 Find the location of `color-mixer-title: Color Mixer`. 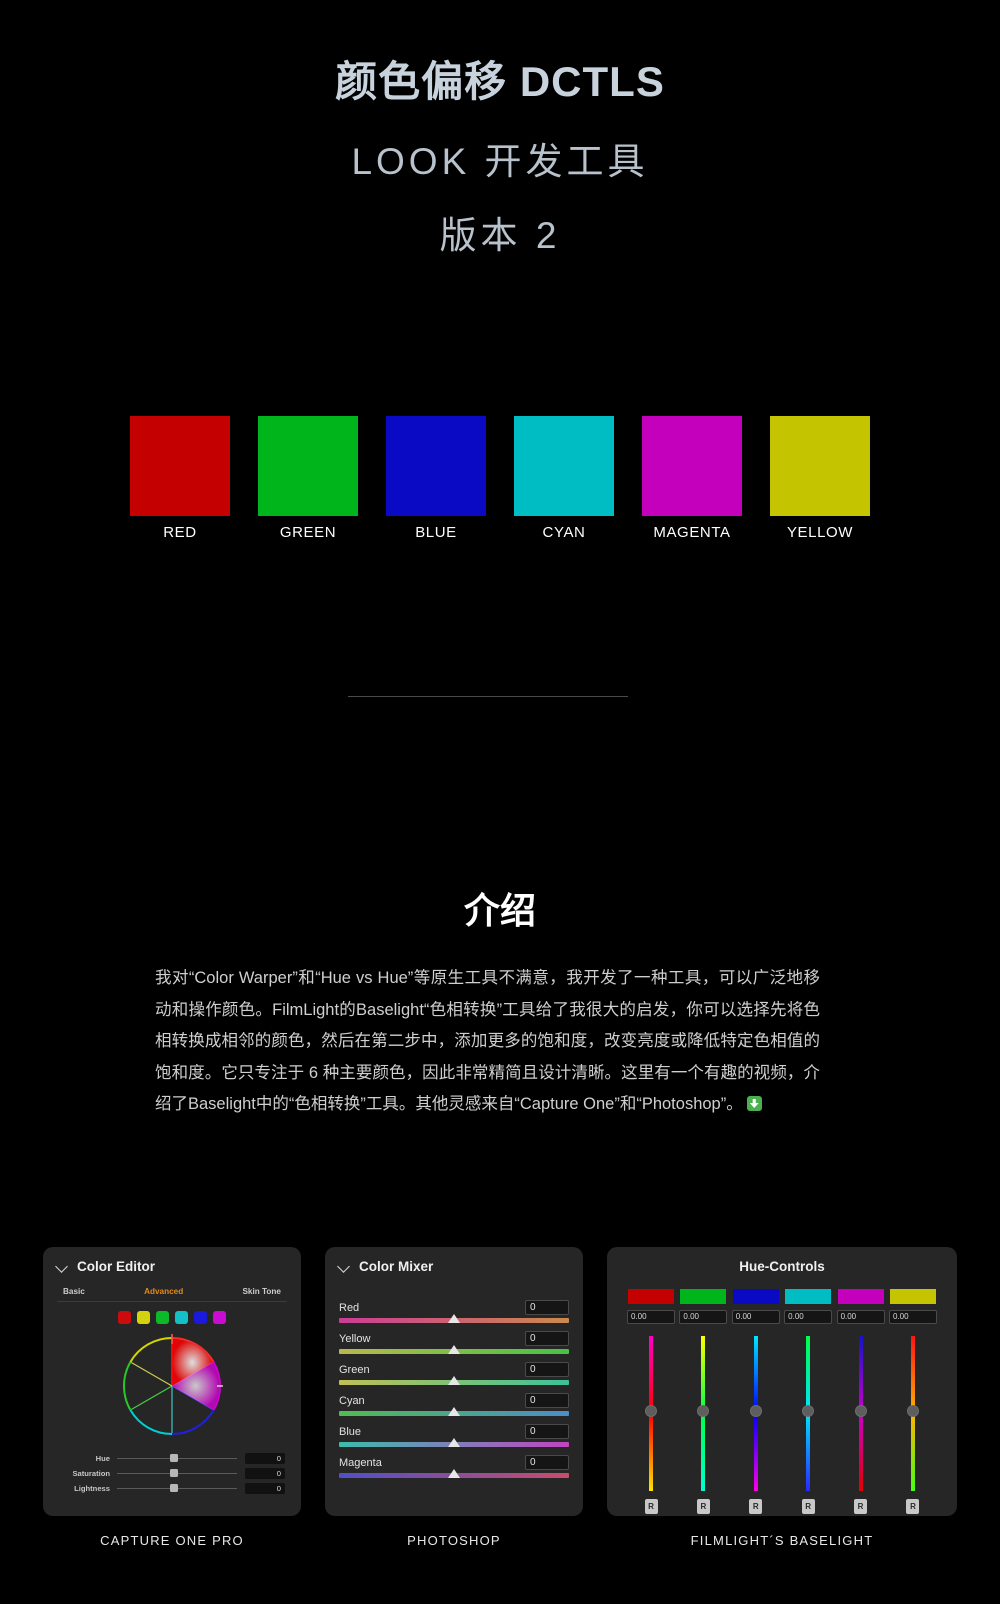

color-mixer-title: Color Mixer is located at coordinates (396, 1266).